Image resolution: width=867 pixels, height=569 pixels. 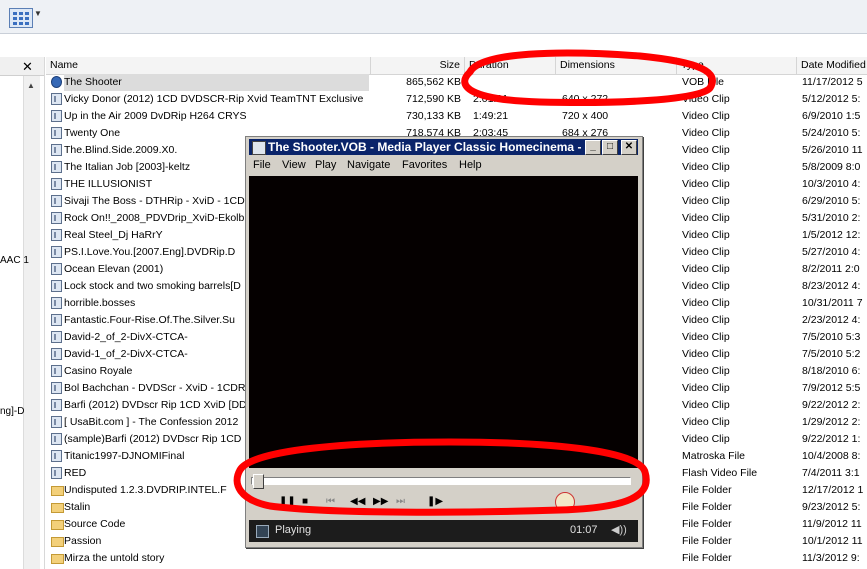 I want to click on frame-step-icon: ❚▶, so click(x=435, y=501).